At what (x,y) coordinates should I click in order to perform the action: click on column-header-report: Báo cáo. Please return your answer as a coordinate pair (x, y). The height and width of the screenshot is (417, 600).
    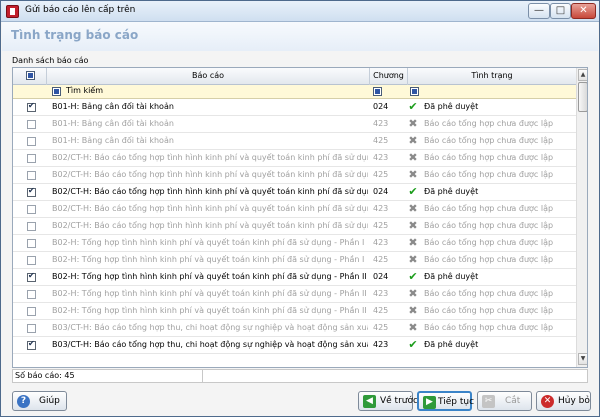
    Looking at the image, I should click on (208, 76).